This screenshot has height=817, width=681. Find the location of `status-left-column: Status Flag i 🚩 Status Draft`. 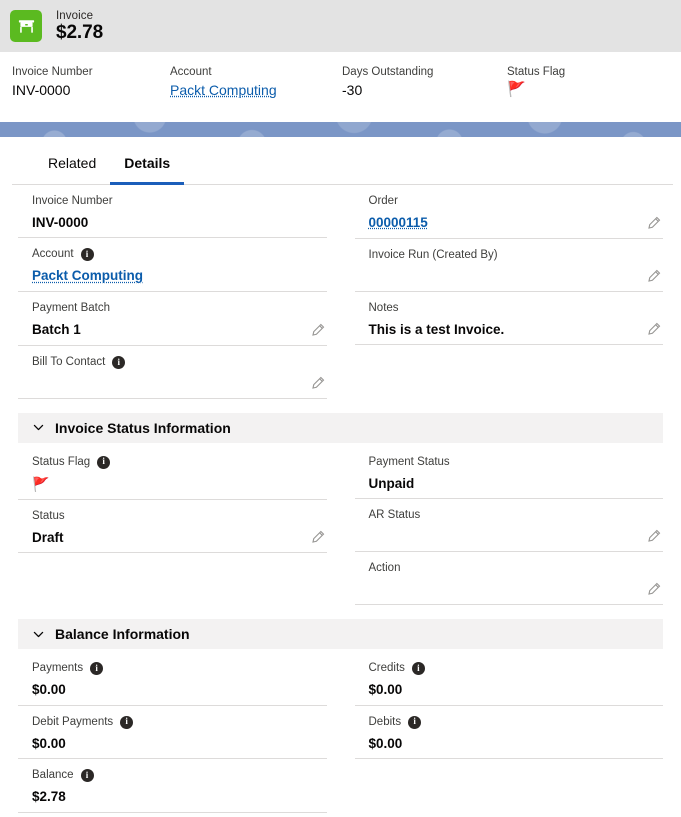

status-left-column: Status Flag i 🚩 Status Draft is located at coordinates (172, 525).